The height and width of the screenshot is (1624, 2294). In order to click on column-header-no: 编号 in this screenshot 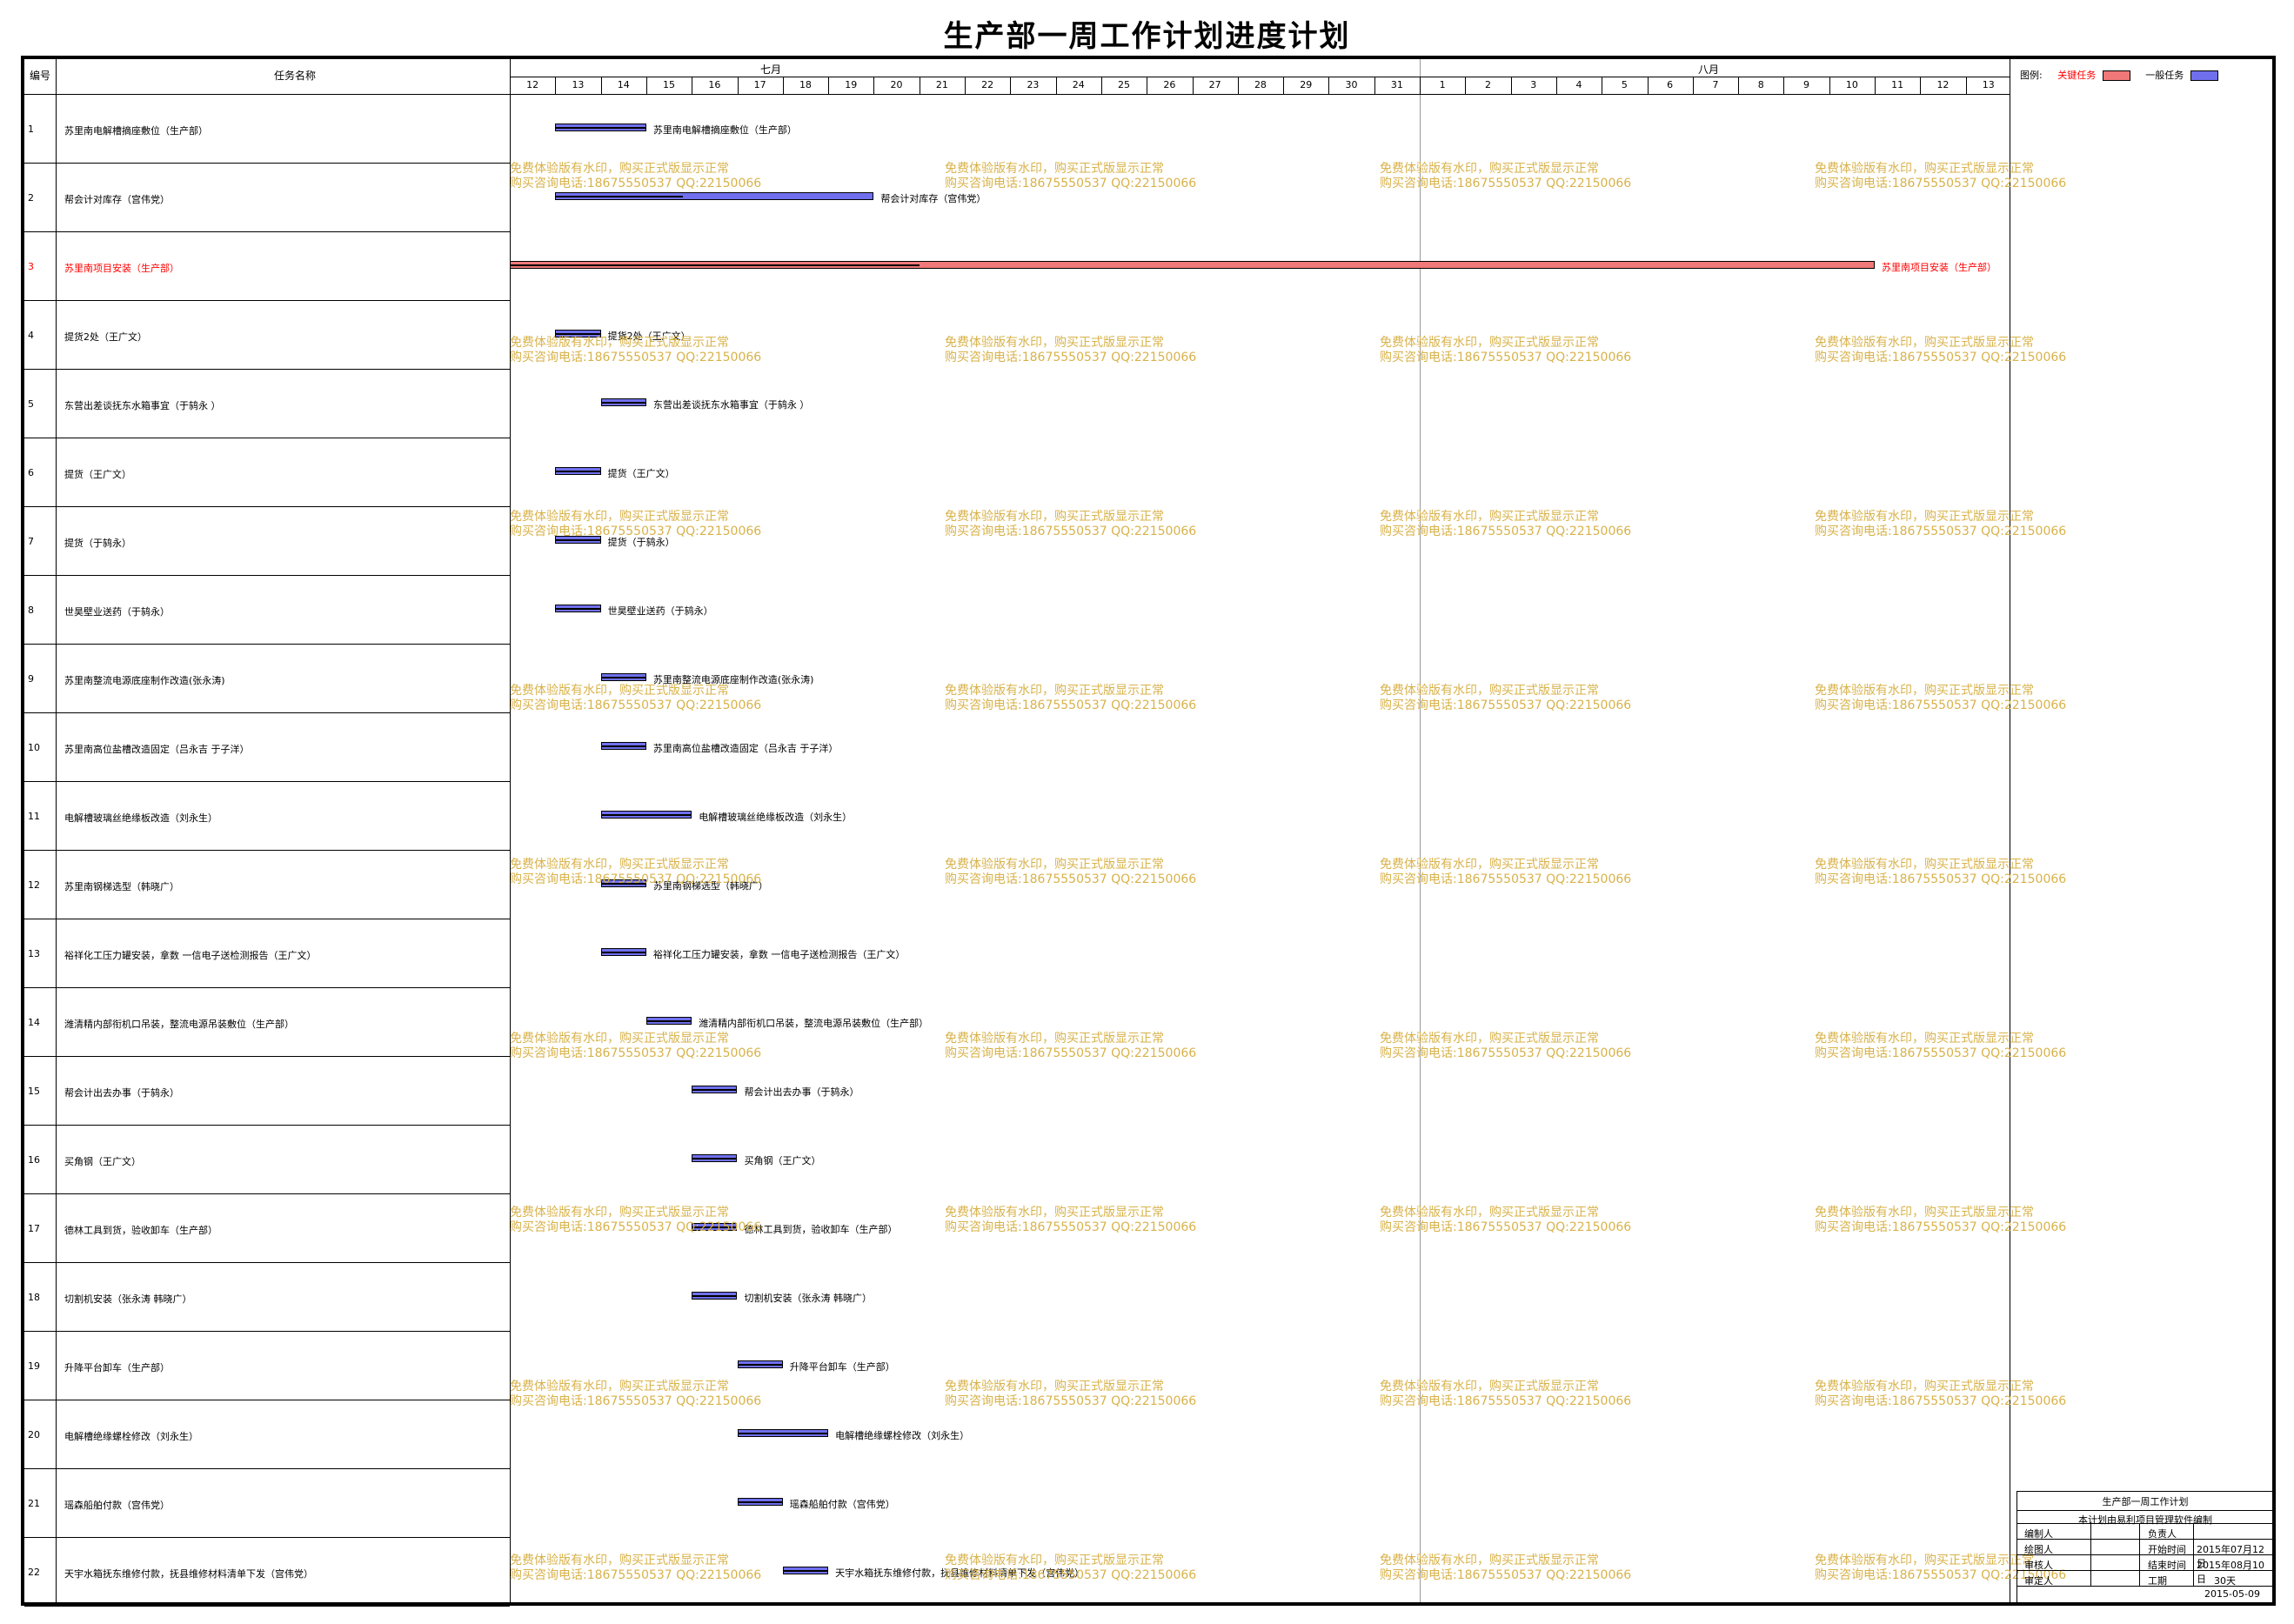, I will do `click(39, 76)`.